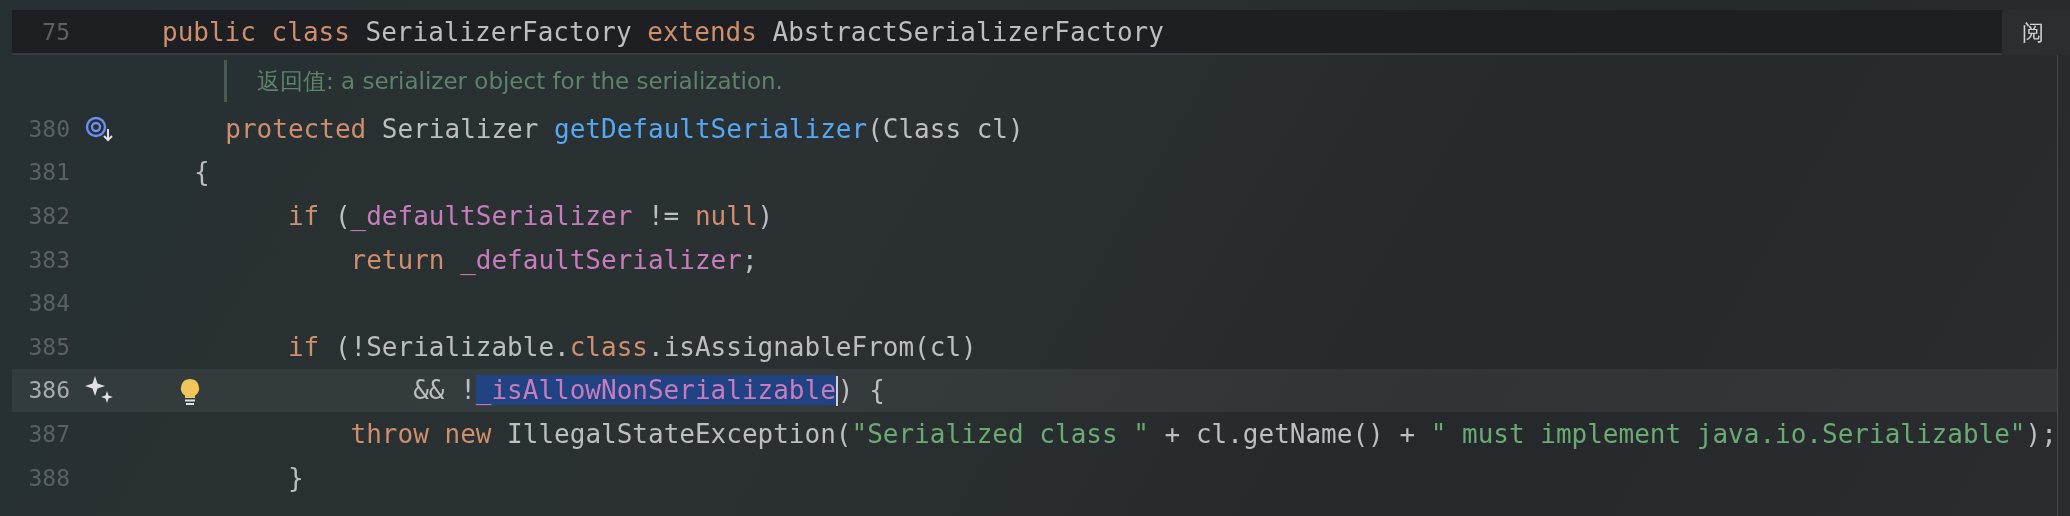 The image size is (2070, 516). What do you see at coordinates (679, 433) in the screenshot?
I see `code-text: IllegalStateException(` at bounding box center [679, 433].